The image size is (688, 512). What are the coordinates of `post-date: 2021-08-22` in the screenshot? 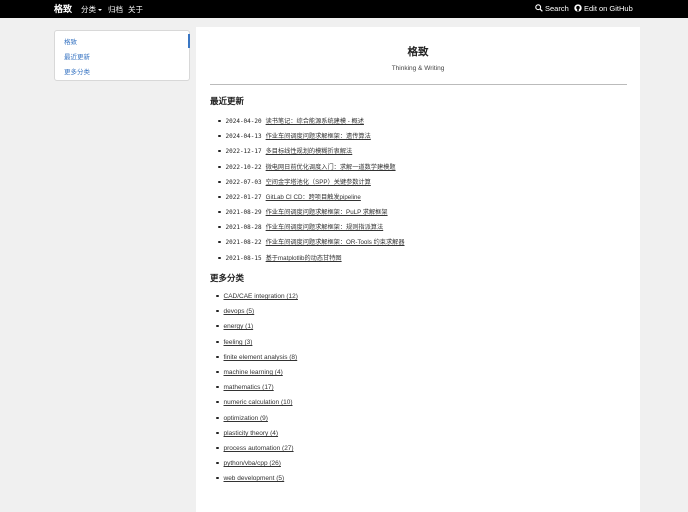 It's located at (243, 242).